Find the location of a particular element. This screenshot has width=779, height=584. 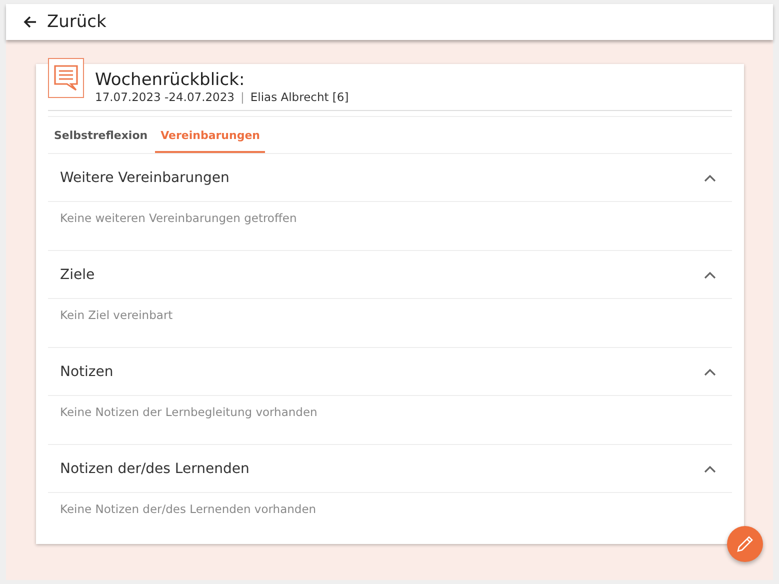

section-header: Weitere Vereinbarungen is located at coordinates (390, 178).